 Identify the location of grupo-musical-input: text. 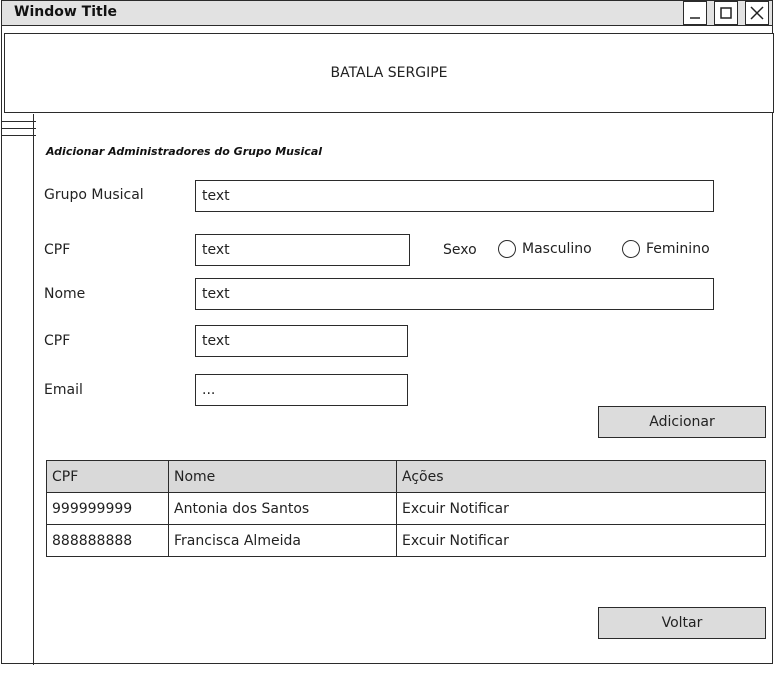
(454, 196).